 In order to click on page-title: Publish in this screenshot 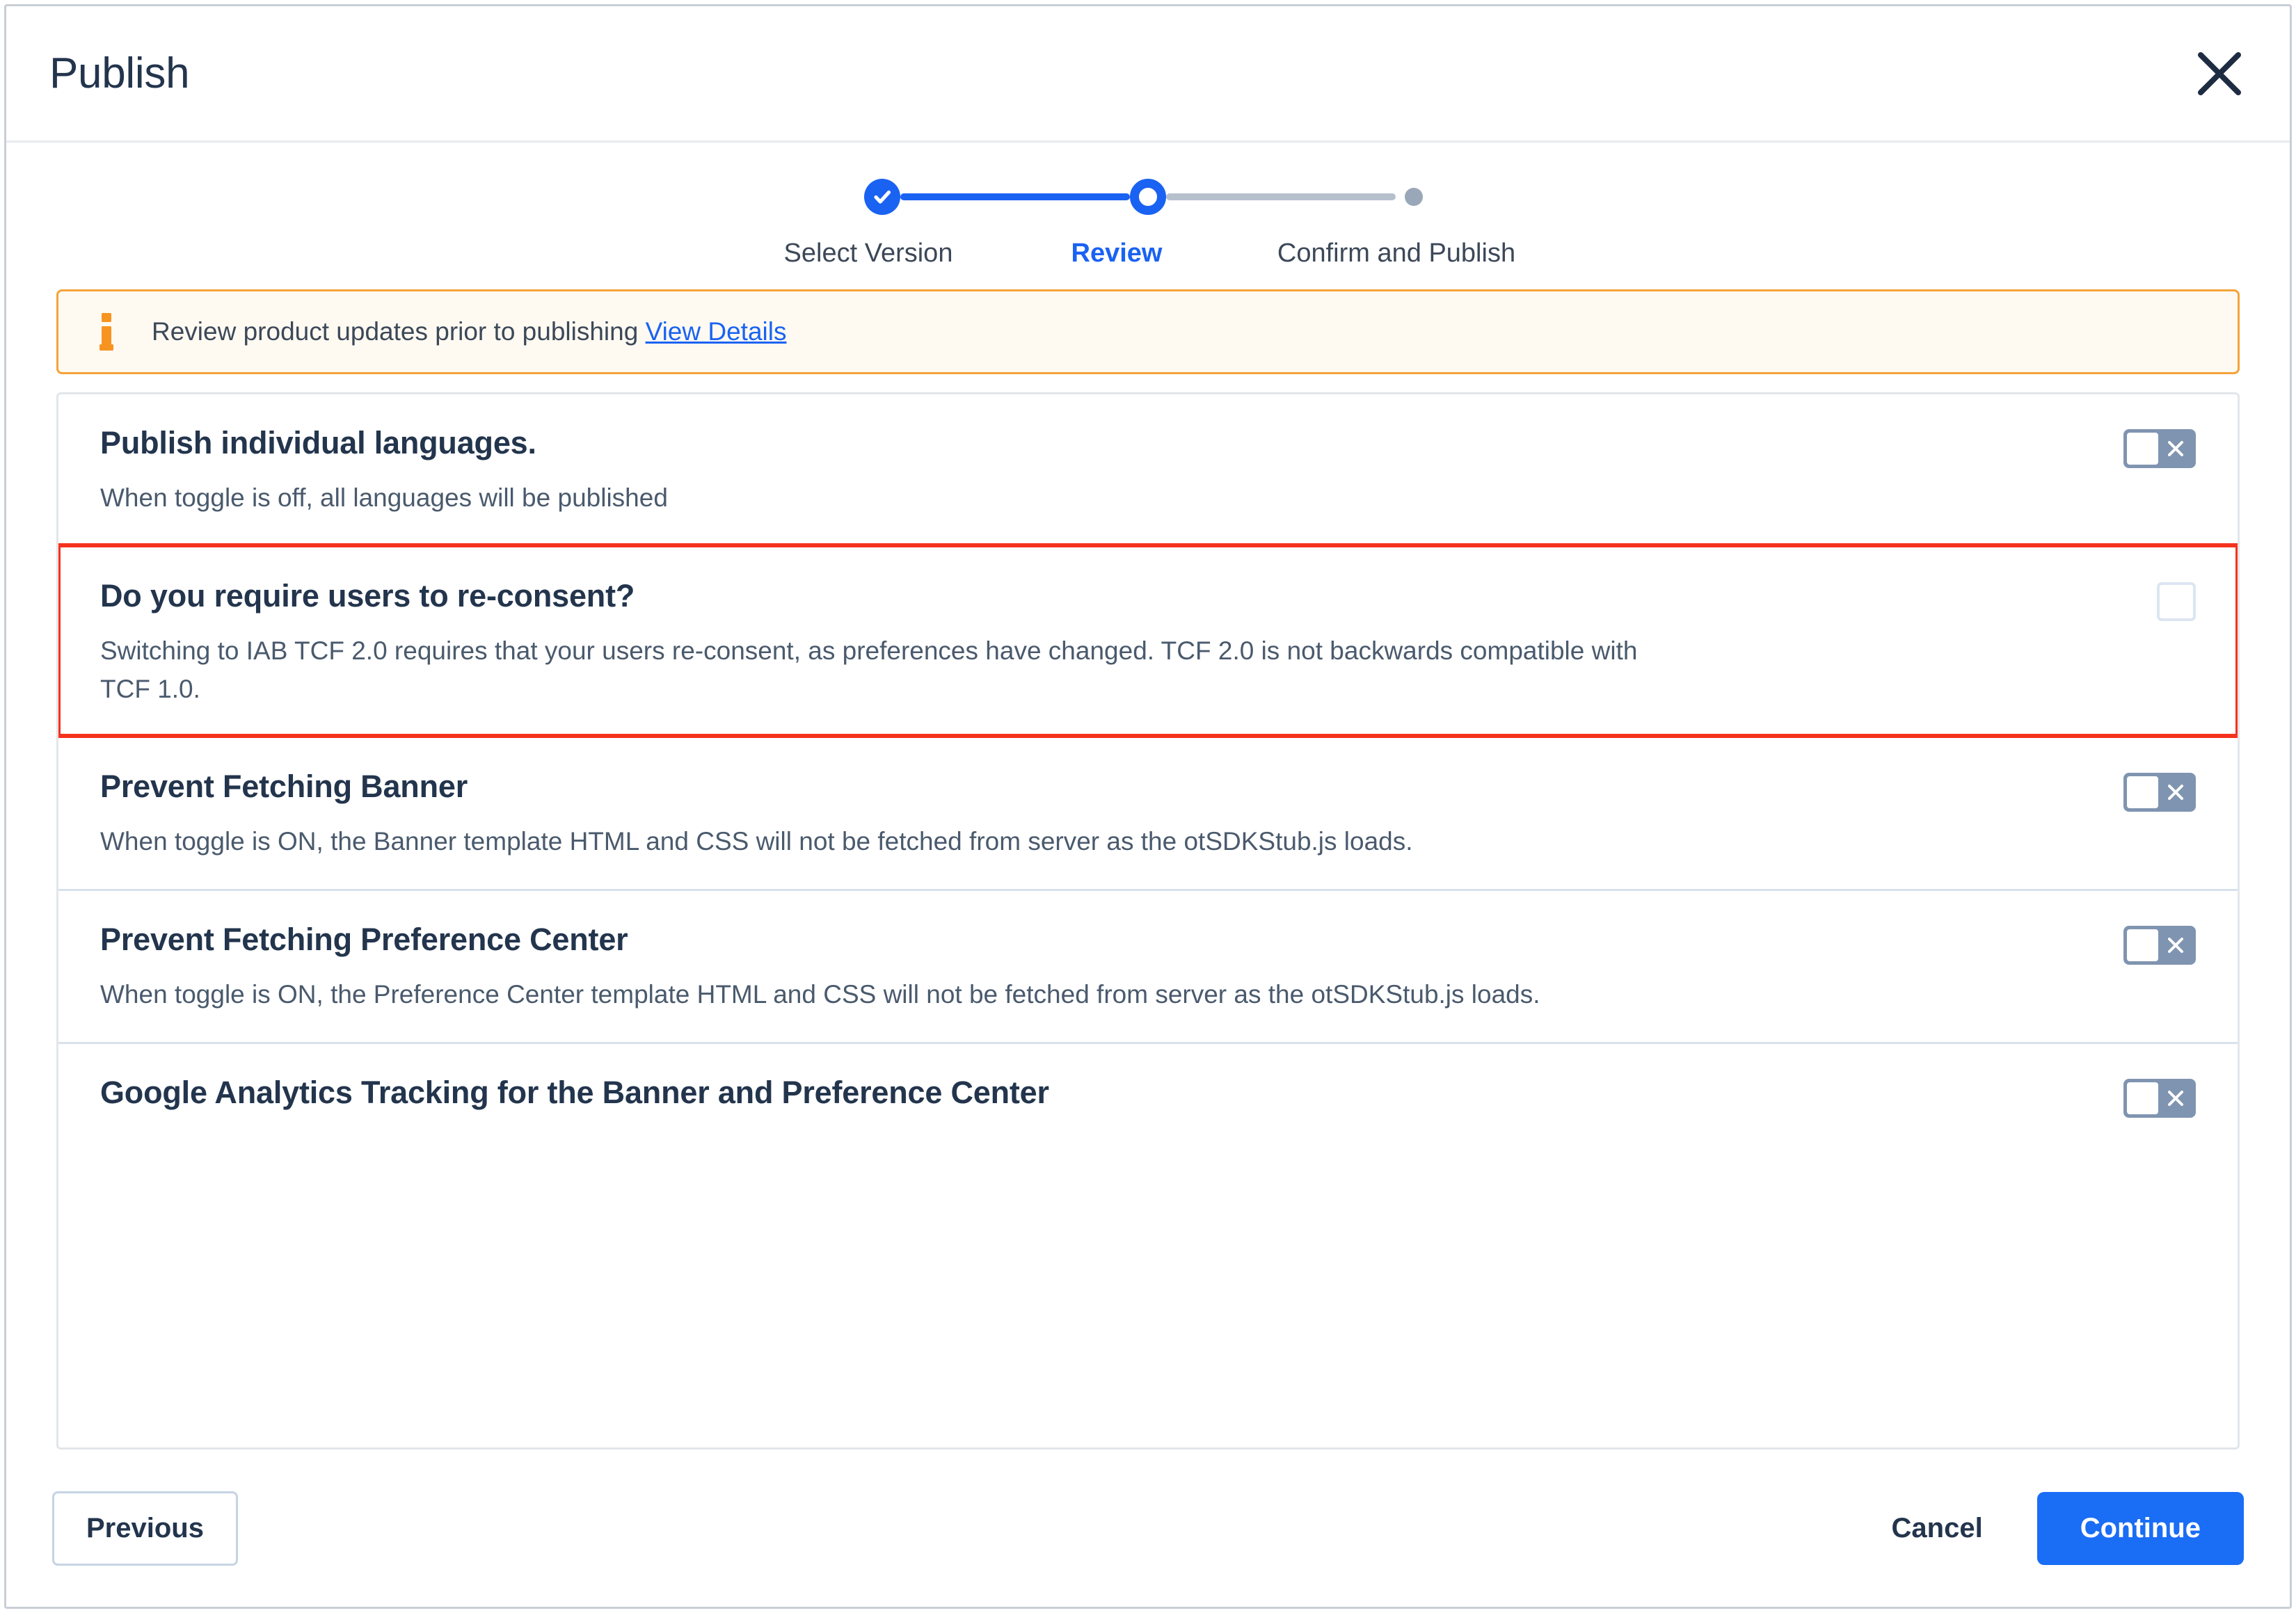, I will do `click(120, 73)`.